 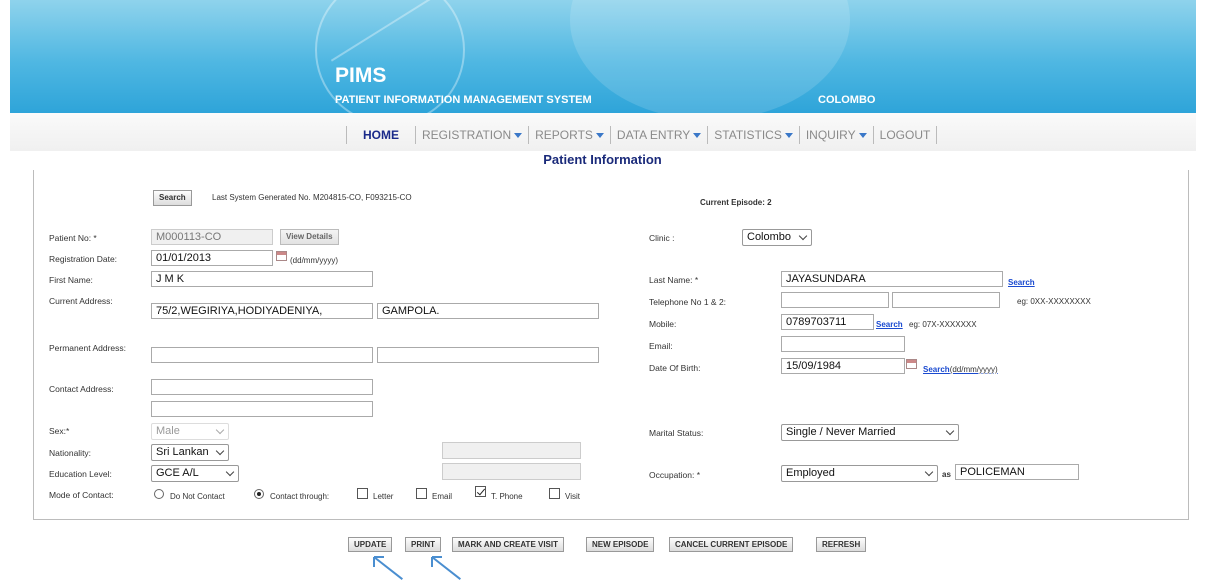 What do you see at coordinates (870, 432) in the screenshot?
I see `marital-status-select: Single / Never Married` at bounding box center [870, 432].